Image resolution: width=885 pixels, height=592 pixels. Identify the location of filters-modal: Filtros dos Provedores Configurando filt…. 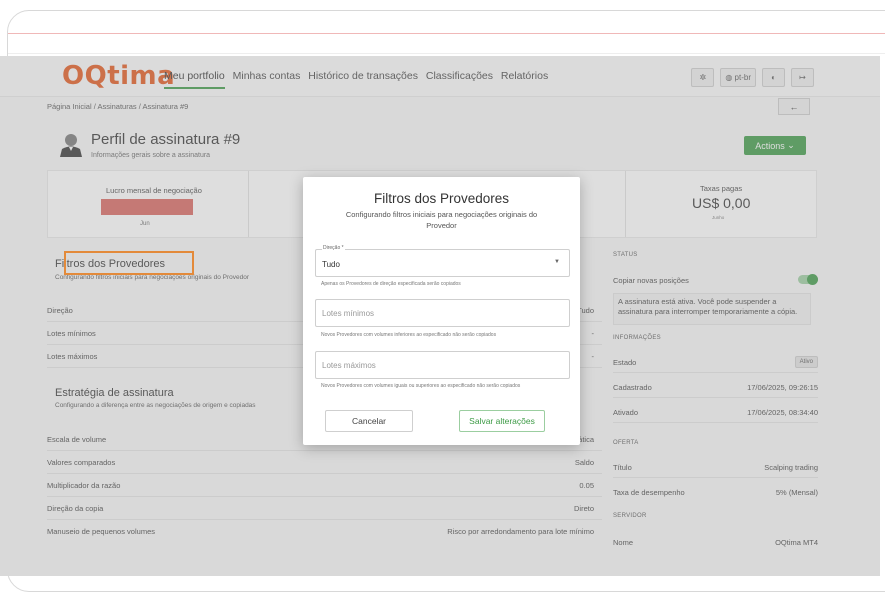
(441, 311).